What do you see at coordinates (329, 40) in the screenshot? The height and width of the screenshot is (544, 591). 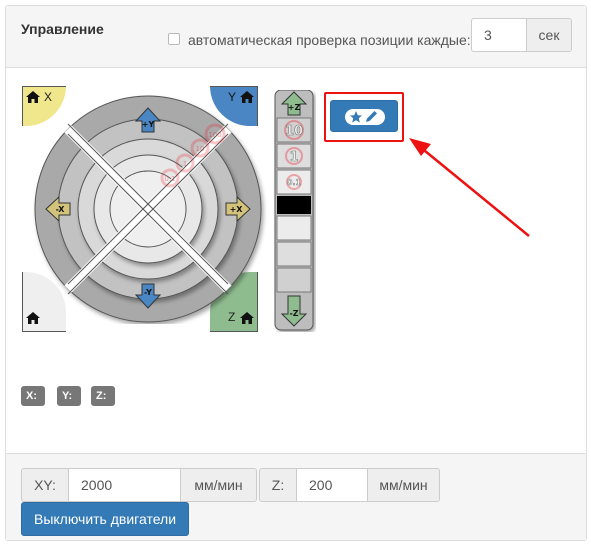 I see `auto-check-label: автоматическая проверка позиции каждые:` at bounding box center [329, 40].